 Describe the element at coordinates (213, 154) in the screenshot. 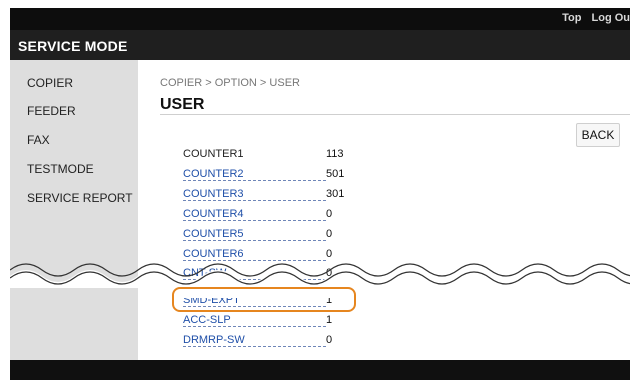

I see `setting-label-counter1: COUNTER1` at that location.